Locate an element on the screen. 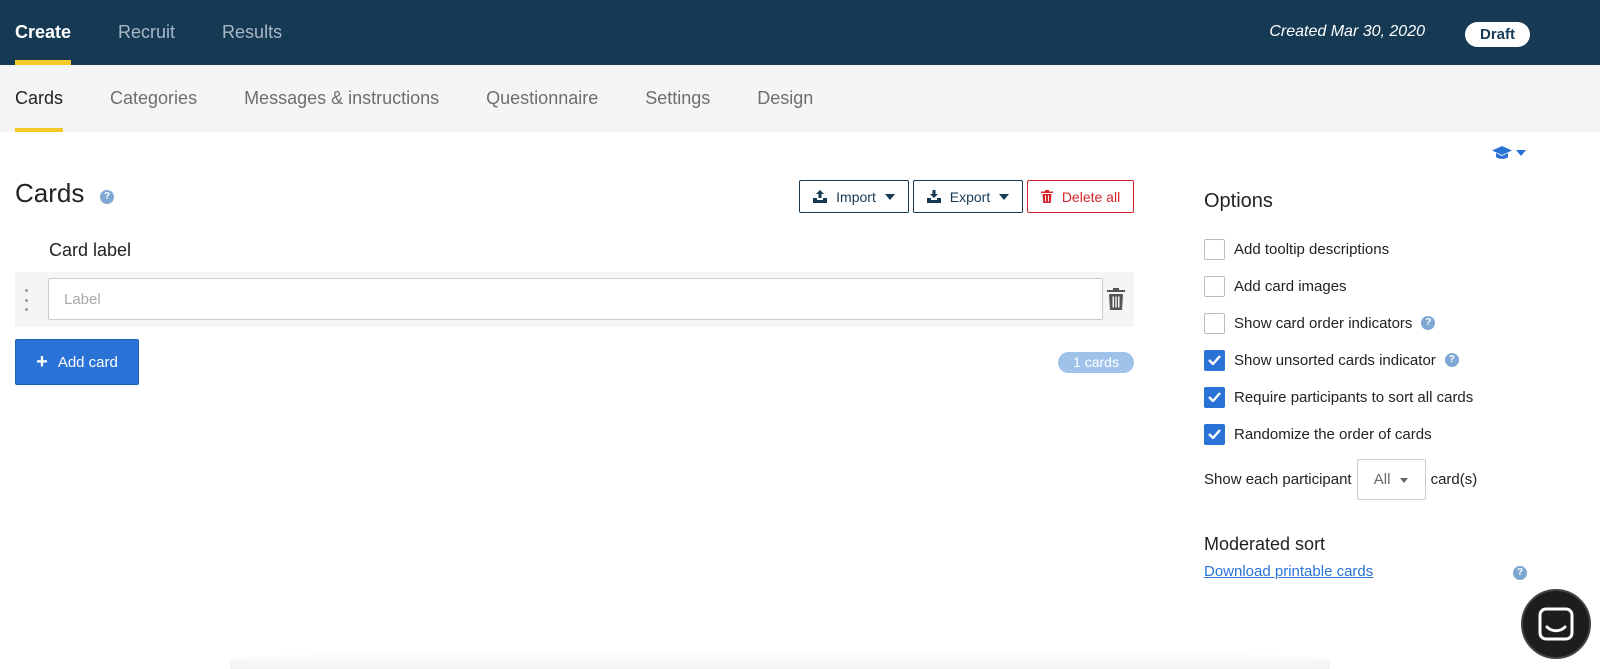 The width and height of the screenshot is (1600, 669). option-require-sort-all-cards: Require participants to sort all cards is located at coordinates (1338, 397).